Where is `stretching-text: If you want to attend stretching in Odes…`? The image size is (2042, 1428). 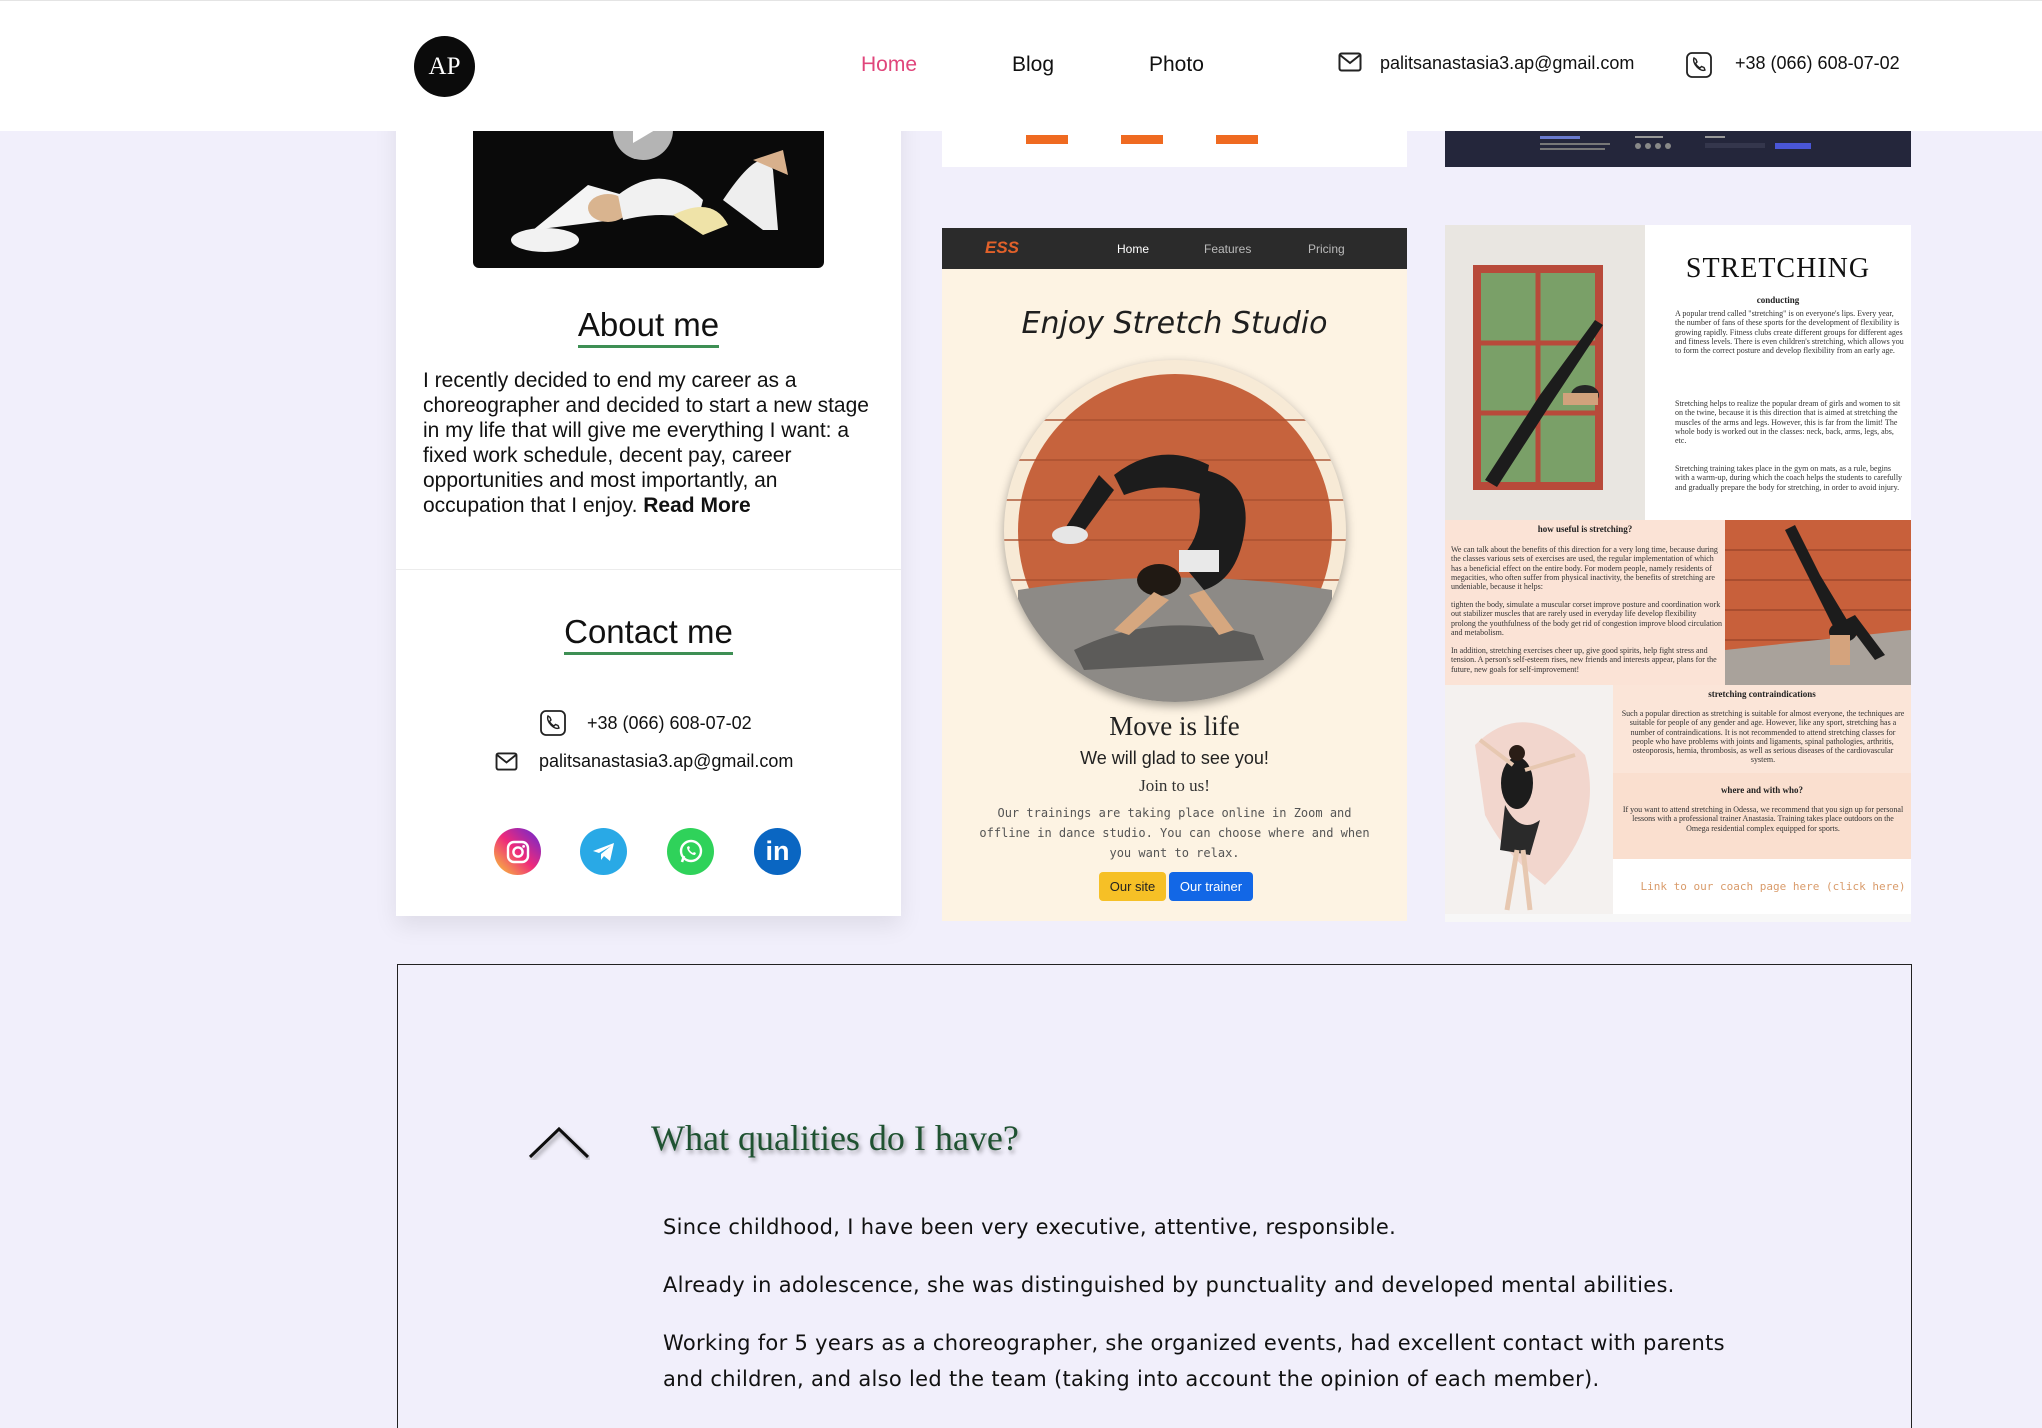 stretching-text: If you want to attend stretching in Odes… is located at coordinates (1763, 819).